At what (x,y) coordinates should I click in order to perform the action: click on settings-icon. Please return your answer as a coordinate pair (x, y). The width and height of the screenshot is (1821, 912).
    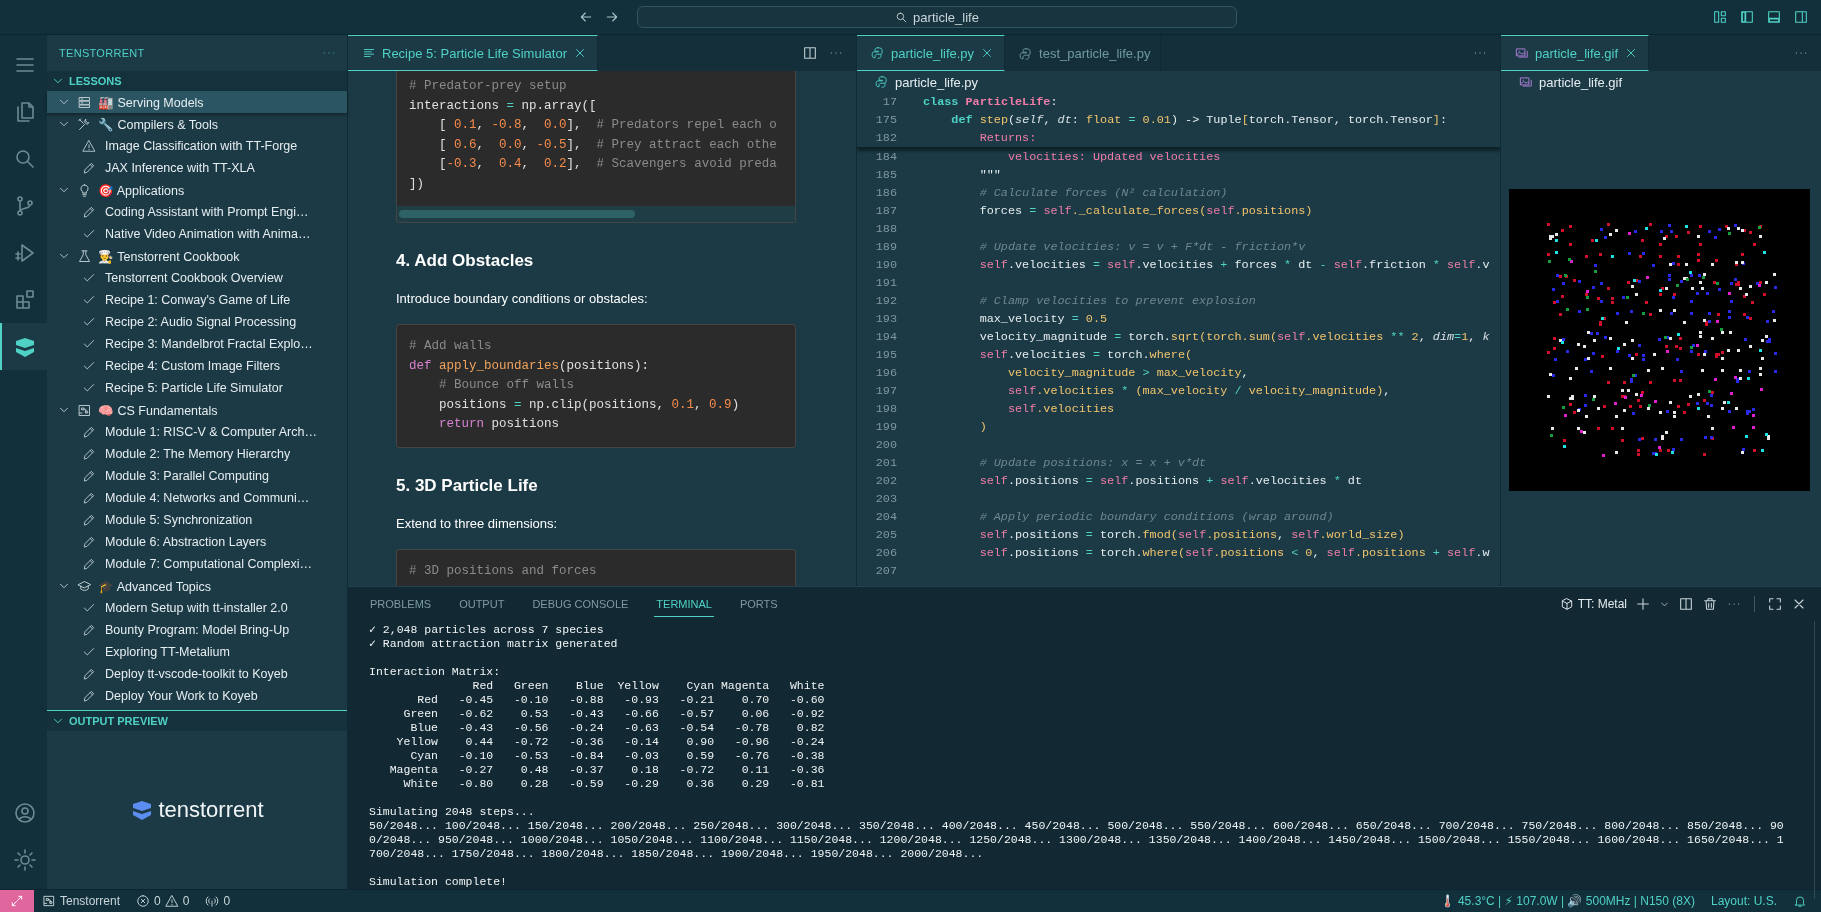
    Looking at the image, I should click on (24, 859).